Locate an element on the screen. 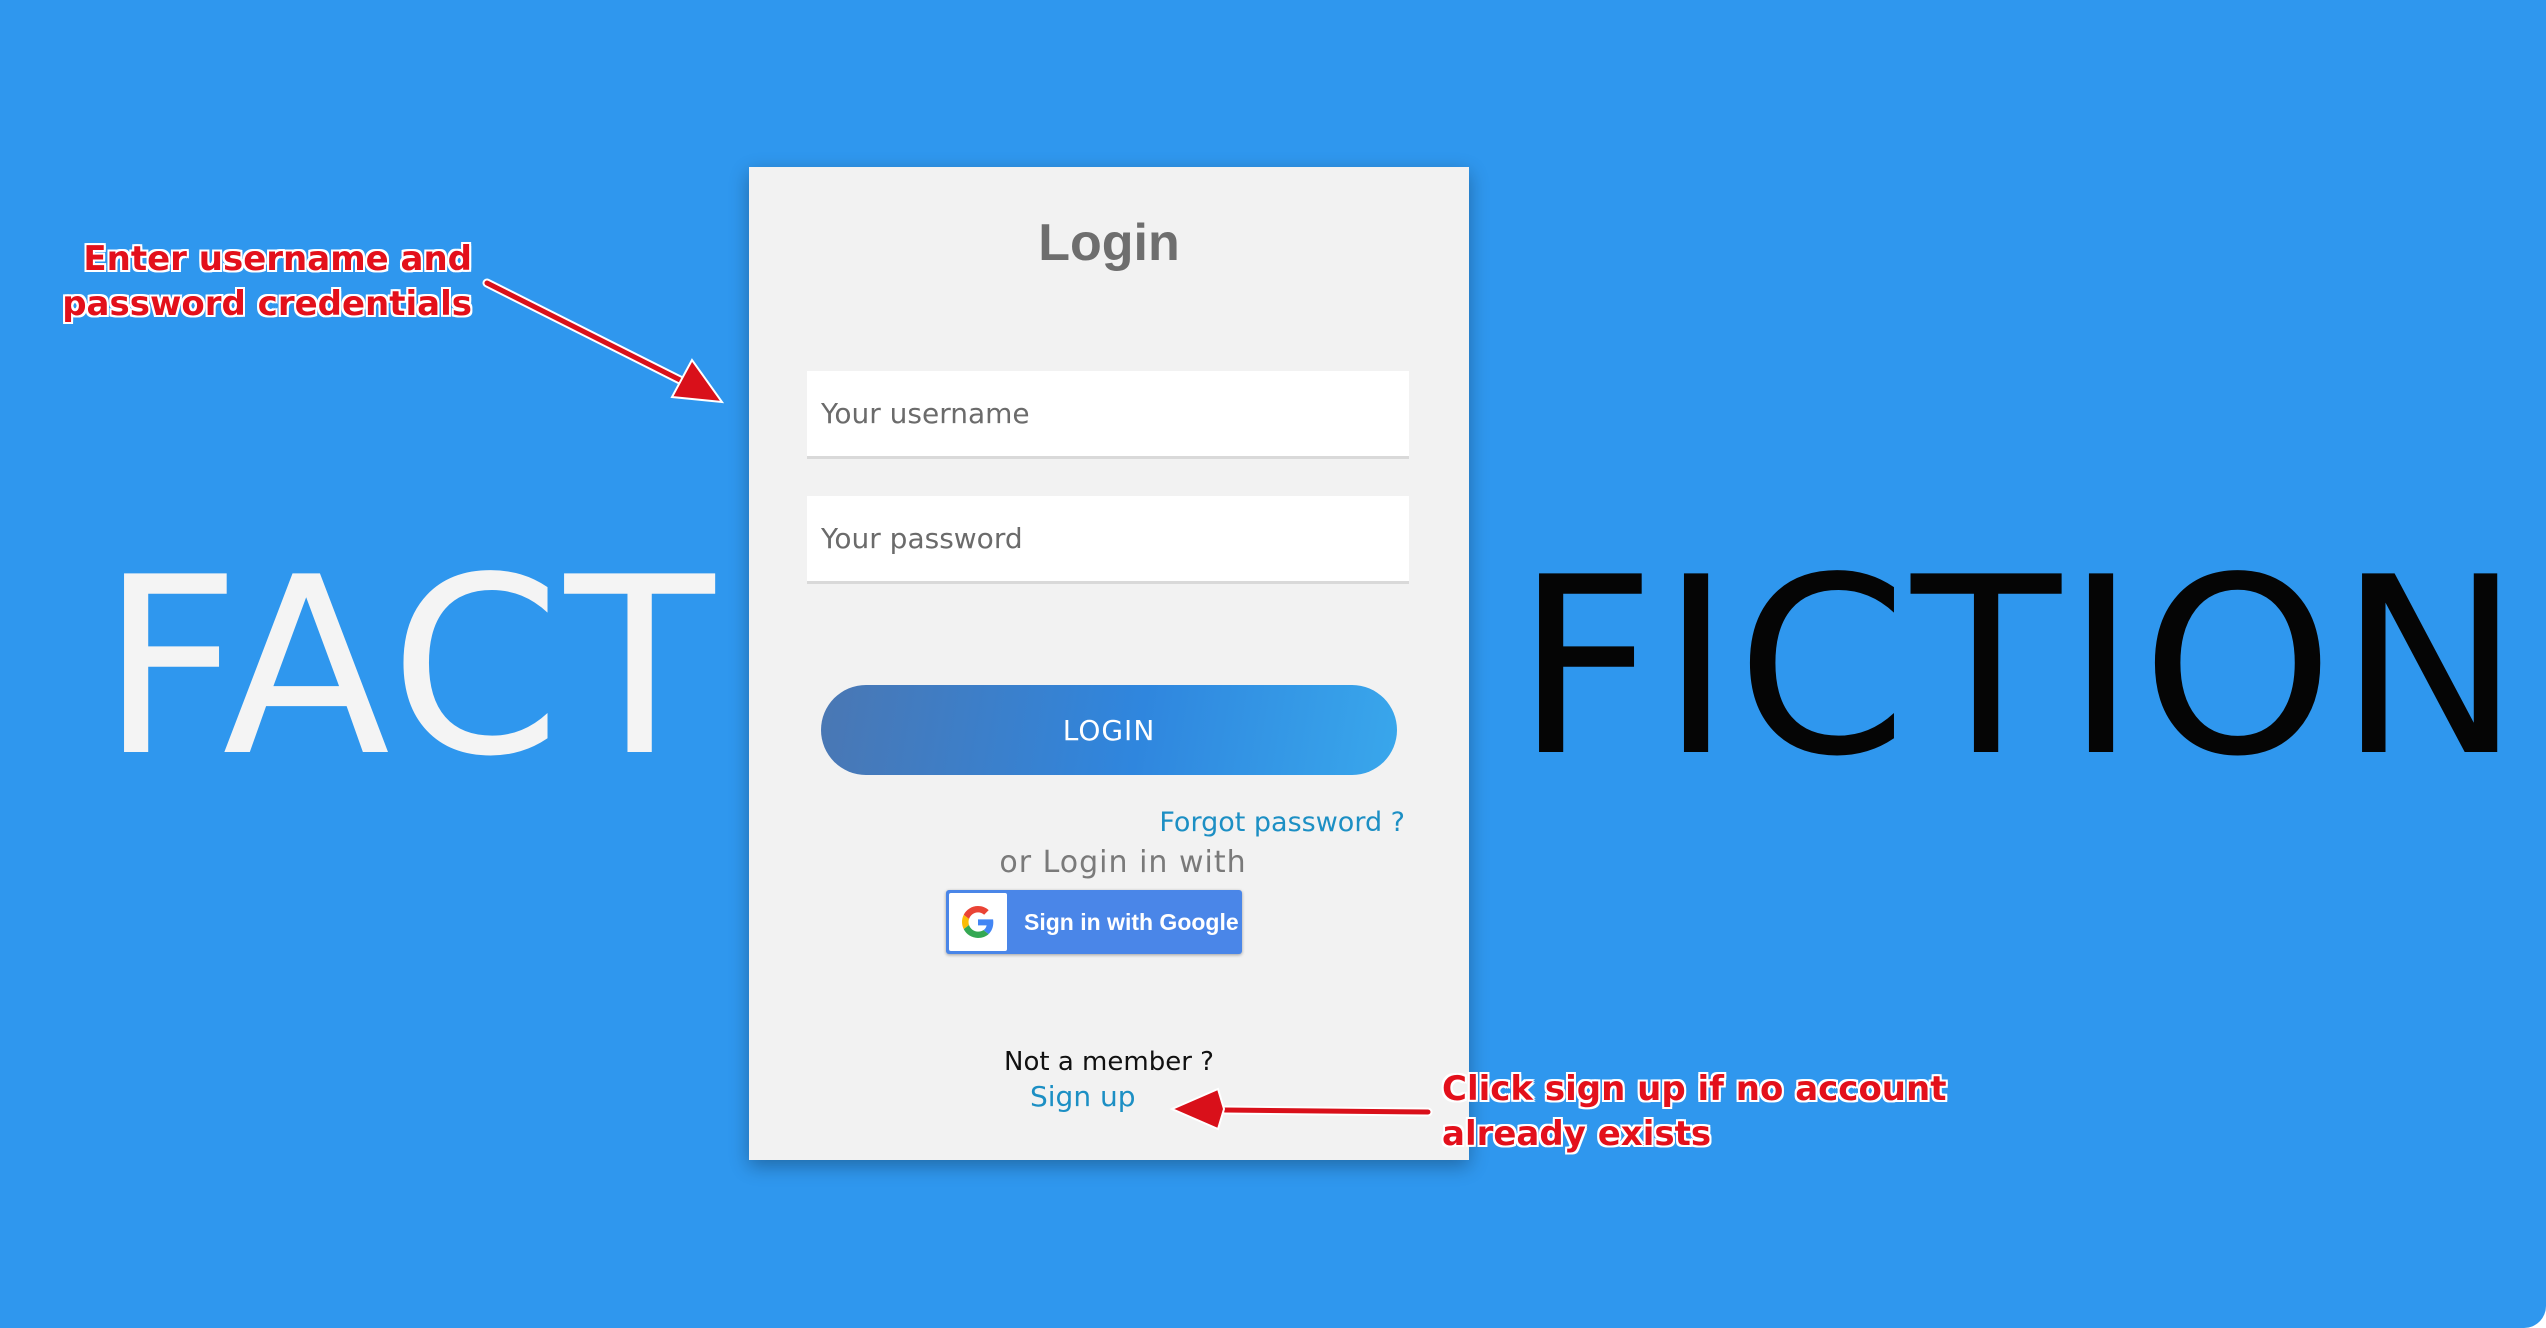 The image size is (2546, 1328). signup-annotation-line-2: already exists is located at coordinates (1577, 1134).